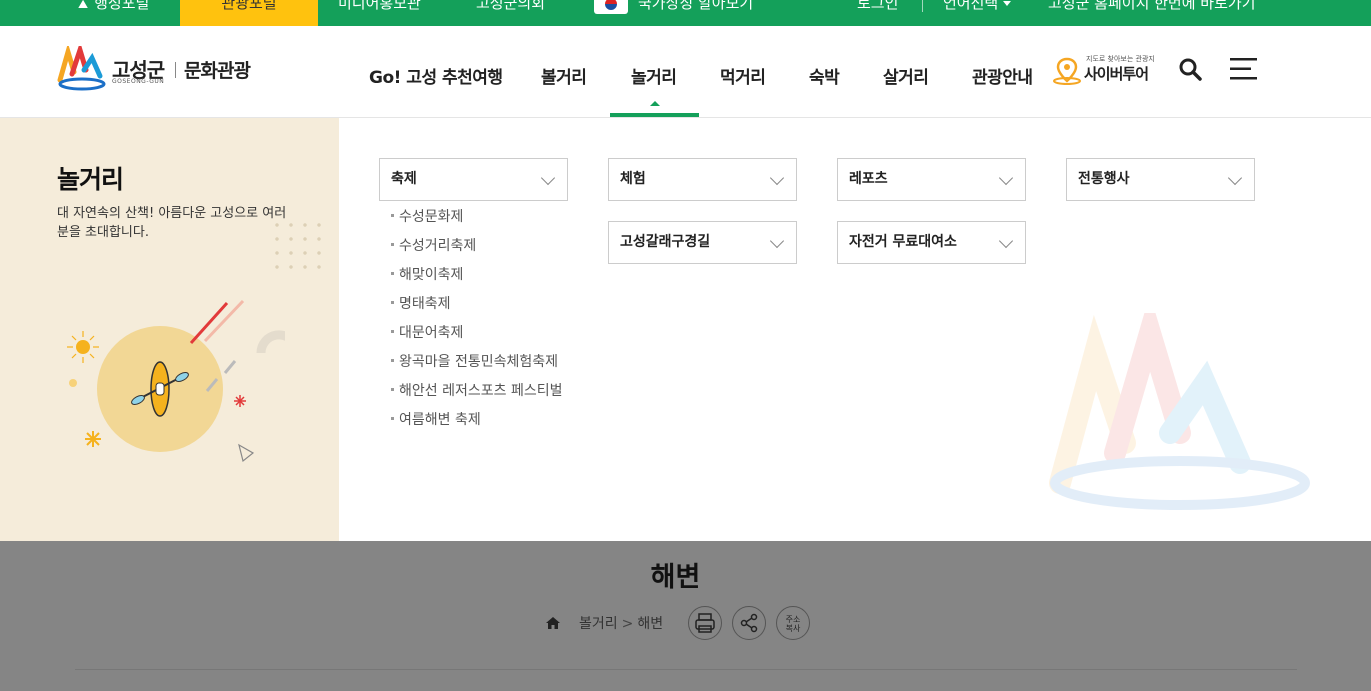  I want to click on all-menu-button, so click(1243, 69).